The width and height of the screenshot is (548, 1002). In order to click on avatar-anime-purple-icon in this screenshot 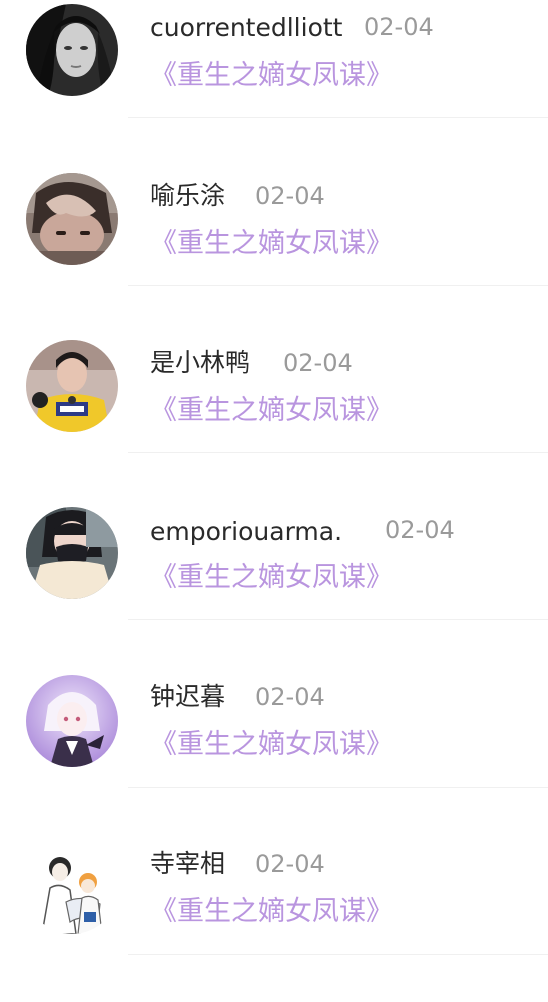, I will do `click(72, 721)`.